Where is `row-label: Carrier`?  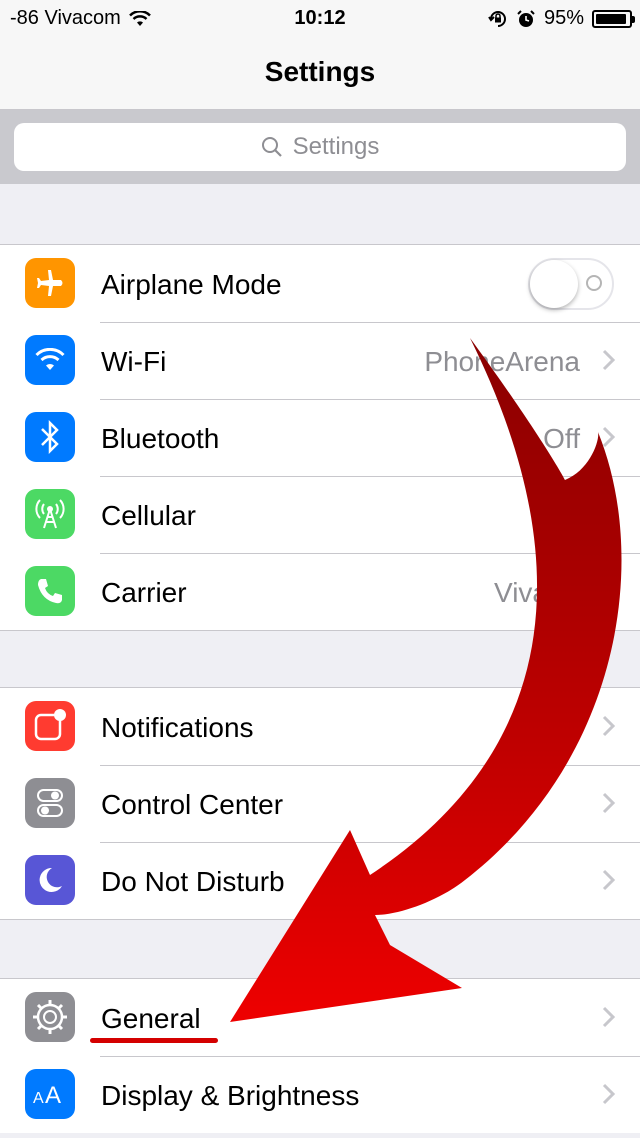
row-label: Carrier is located at coordinates (144, 592).